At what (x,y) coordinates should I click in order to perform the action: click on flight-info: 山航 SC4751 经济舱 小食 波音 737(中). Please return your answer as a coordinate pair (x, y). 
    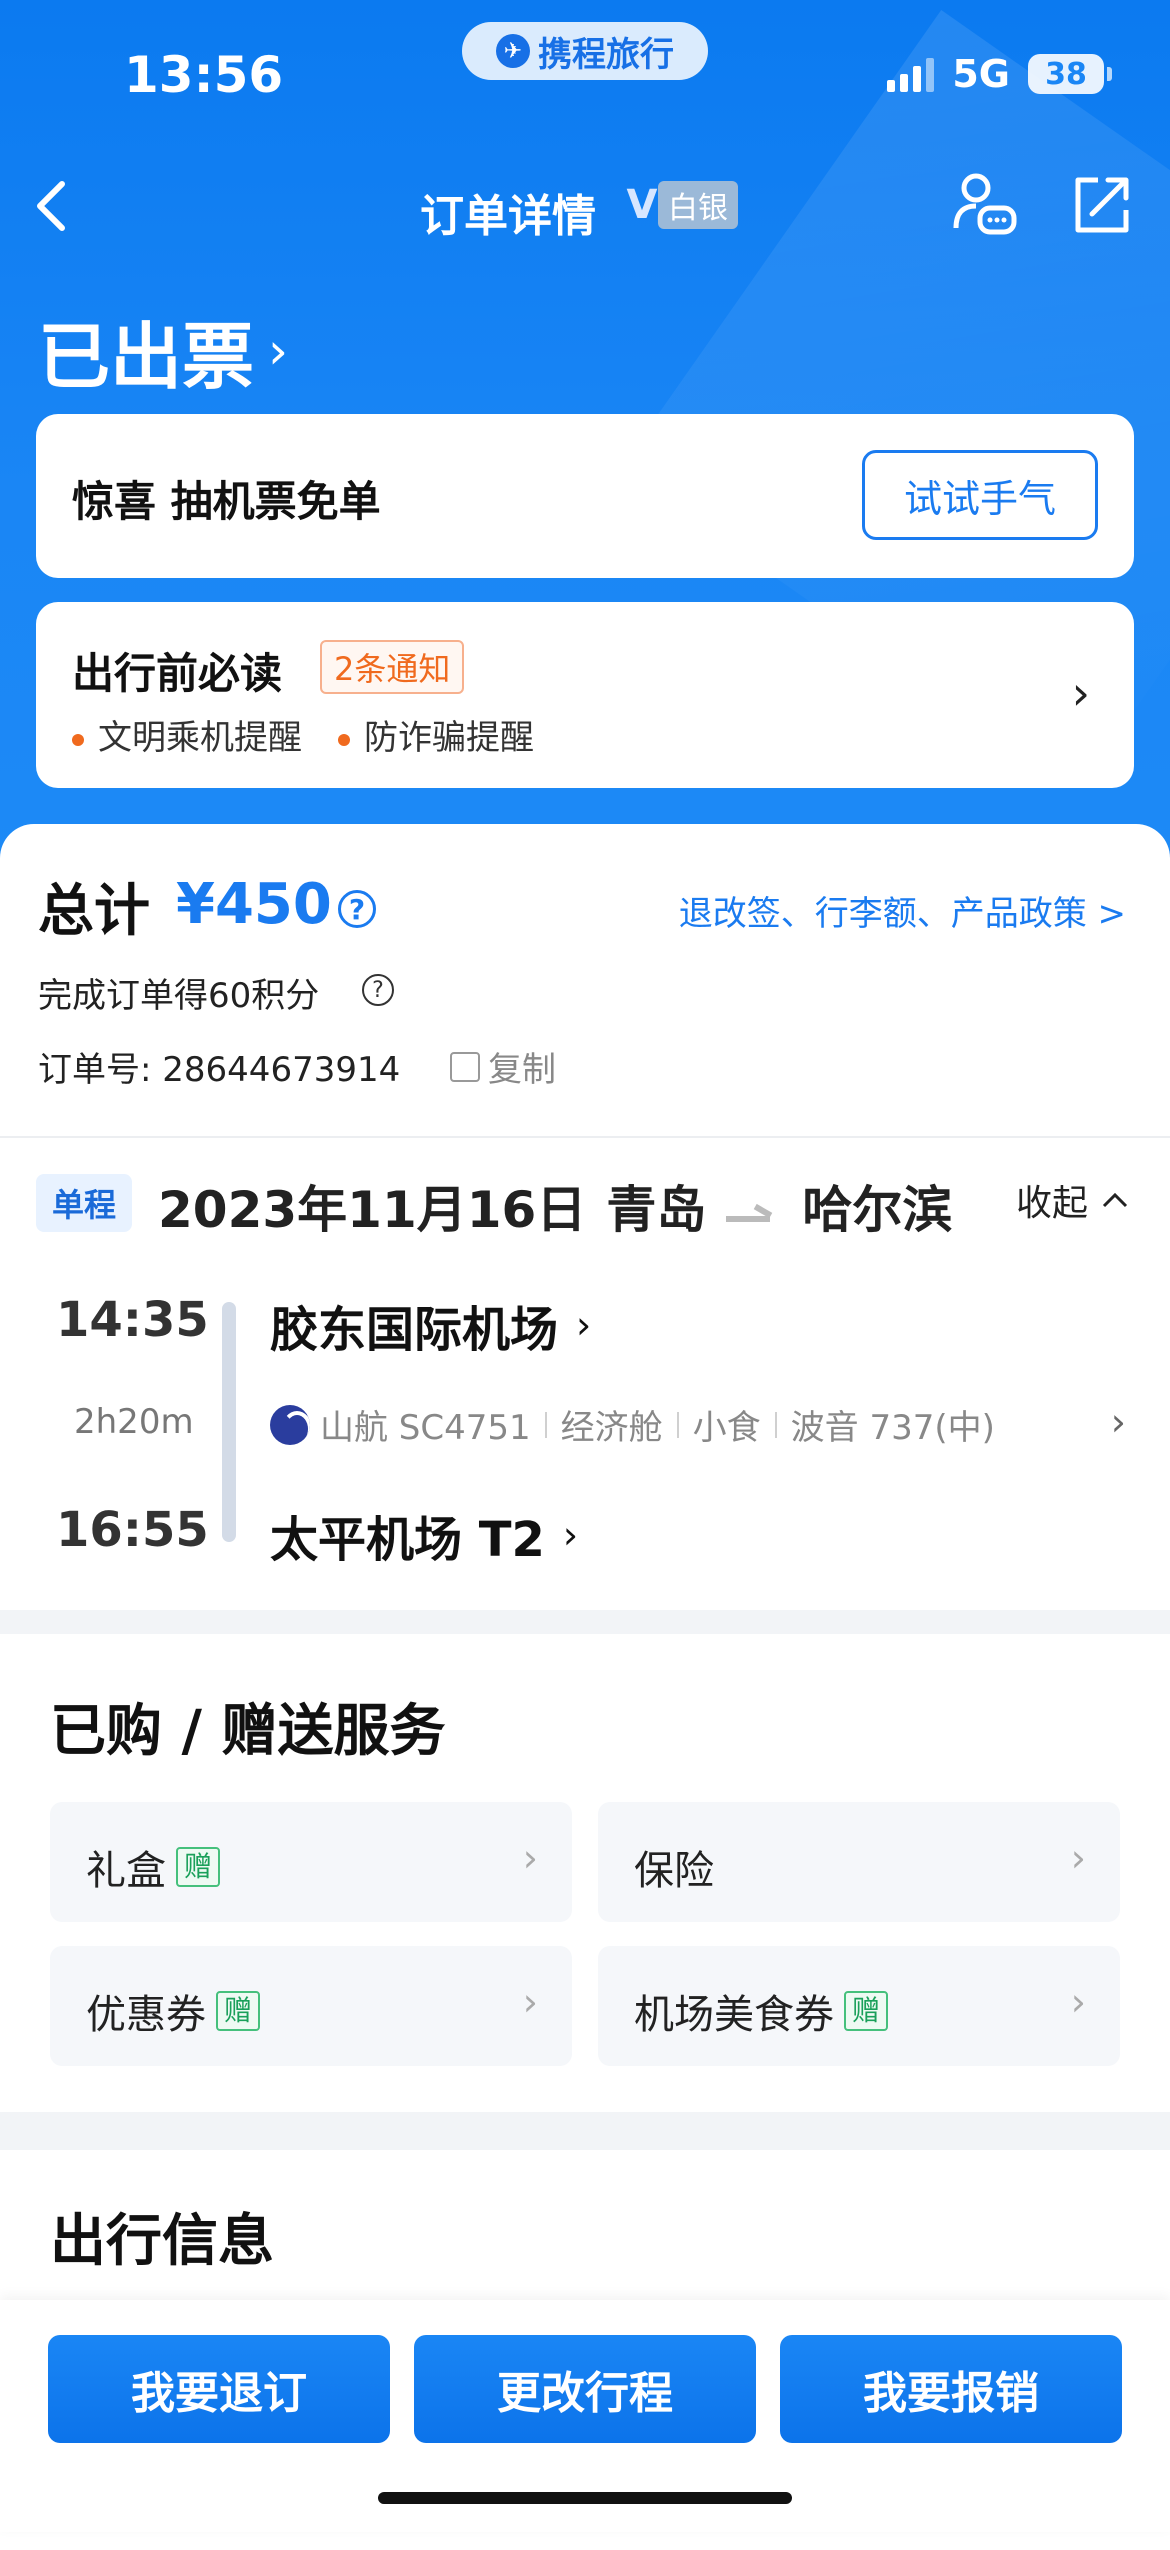
    Looking at the image, I should click on (632, 1424).